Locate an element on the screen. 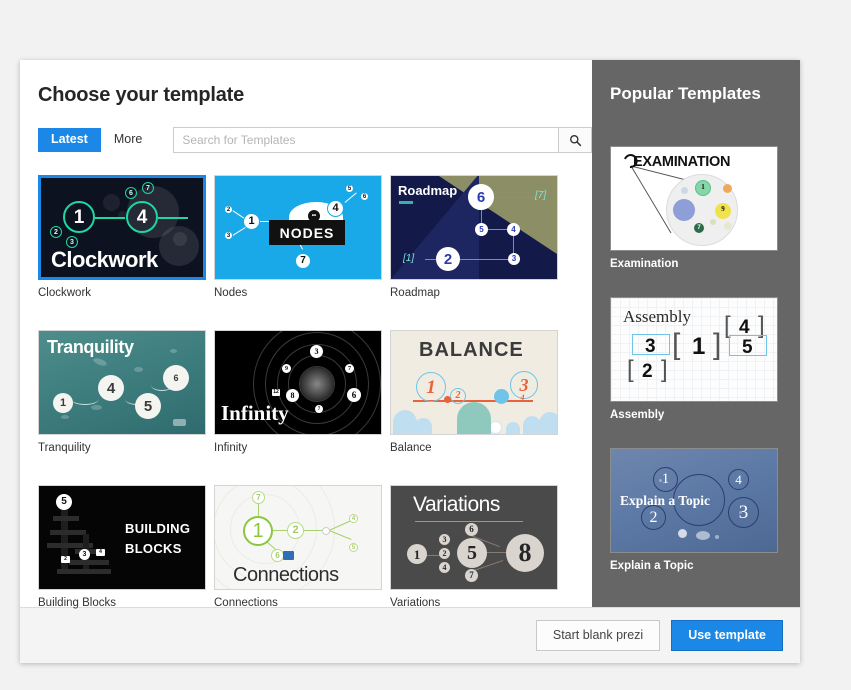  explain-a-topic-art: 1 2 3 4 Explain a Topic is located at coordinates (694, 500).